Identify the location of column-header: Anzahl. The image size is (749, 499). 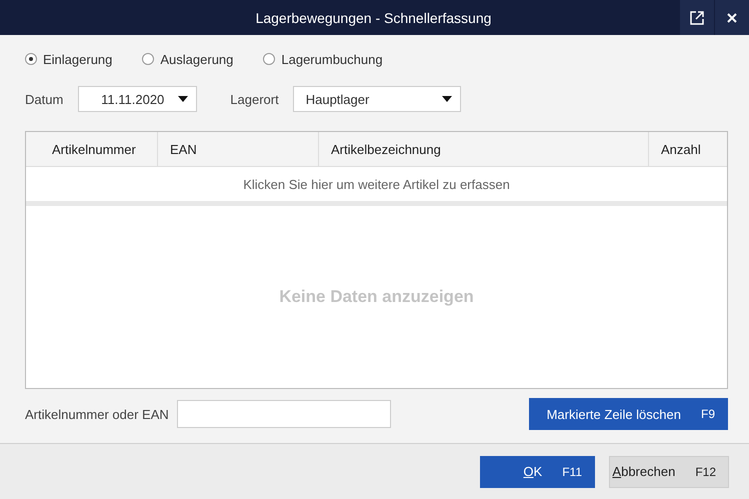
(687, 149).